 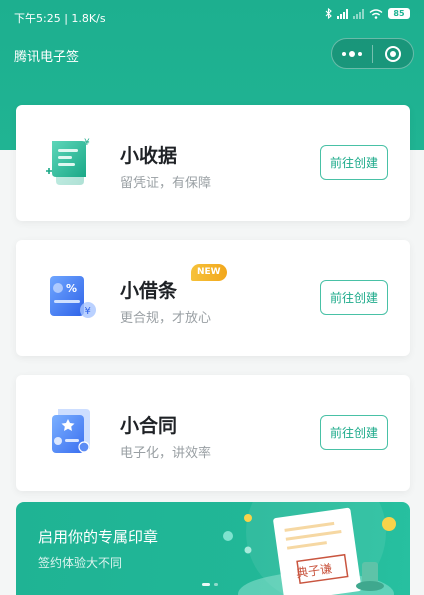 What do you see at coordinates (354, 432) in the screenshot?
I see `create-contract-button: 前往创建` at bounding box center [354, 432].